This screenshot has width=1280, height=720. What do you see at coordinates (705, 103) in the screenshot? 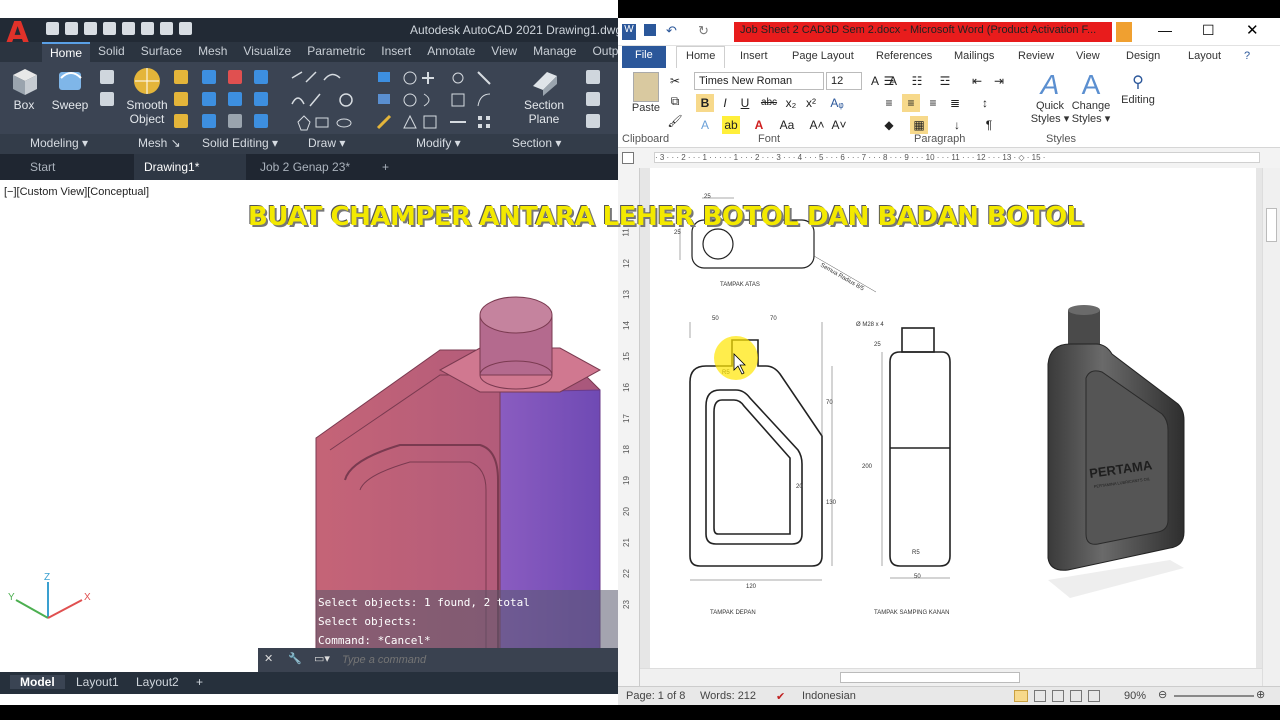
I see `bold-button: B` at bounding box center [705, 103].